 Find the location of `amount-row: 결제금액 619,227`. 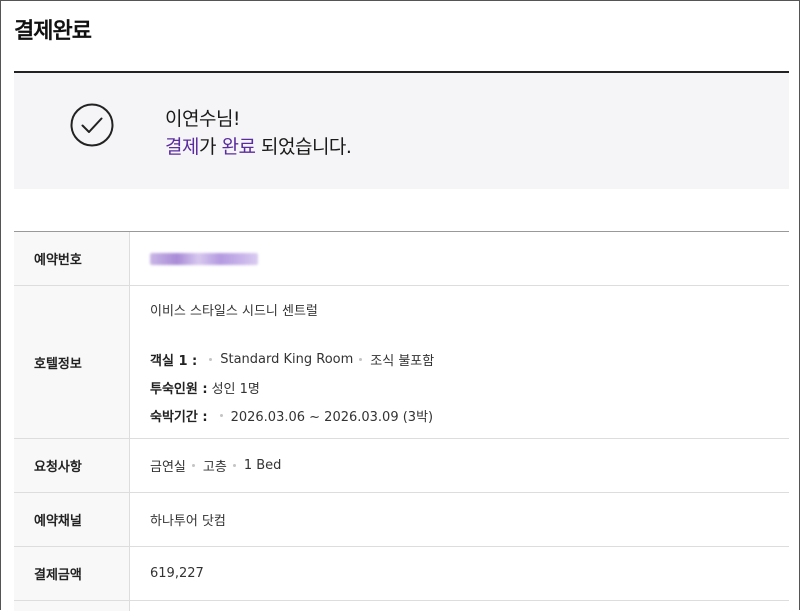

amount-row: 결제금액 619,227 is located at coordinates (401, 574).